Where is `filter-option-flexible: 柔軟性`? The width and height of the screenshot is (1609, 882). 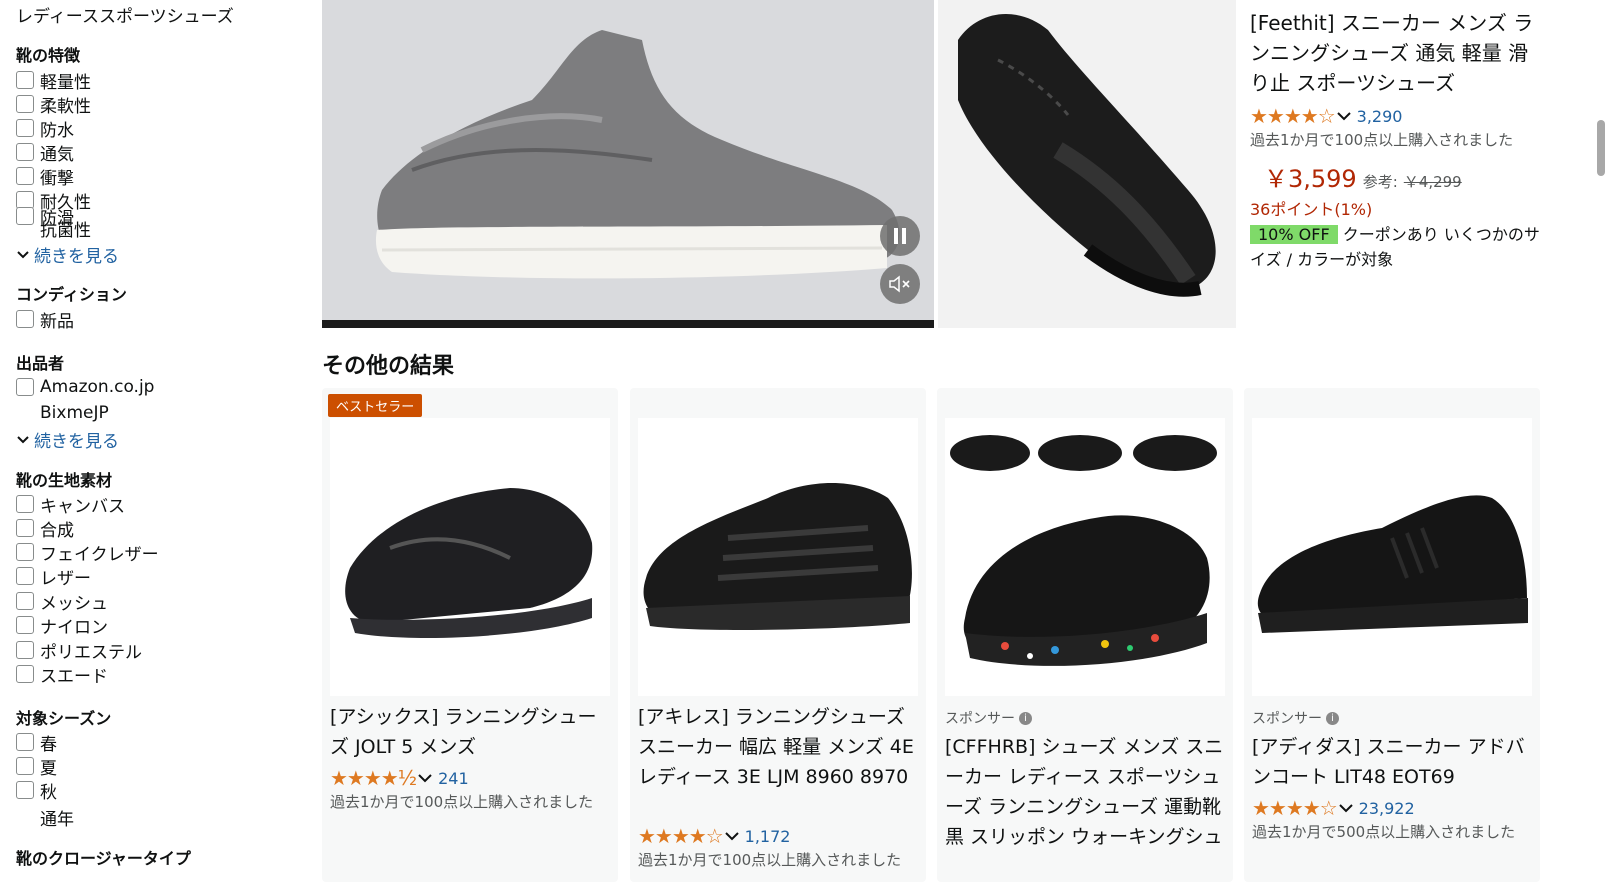 filter-option-flexible: 柔軟性 is located at coordinates (53, 105).